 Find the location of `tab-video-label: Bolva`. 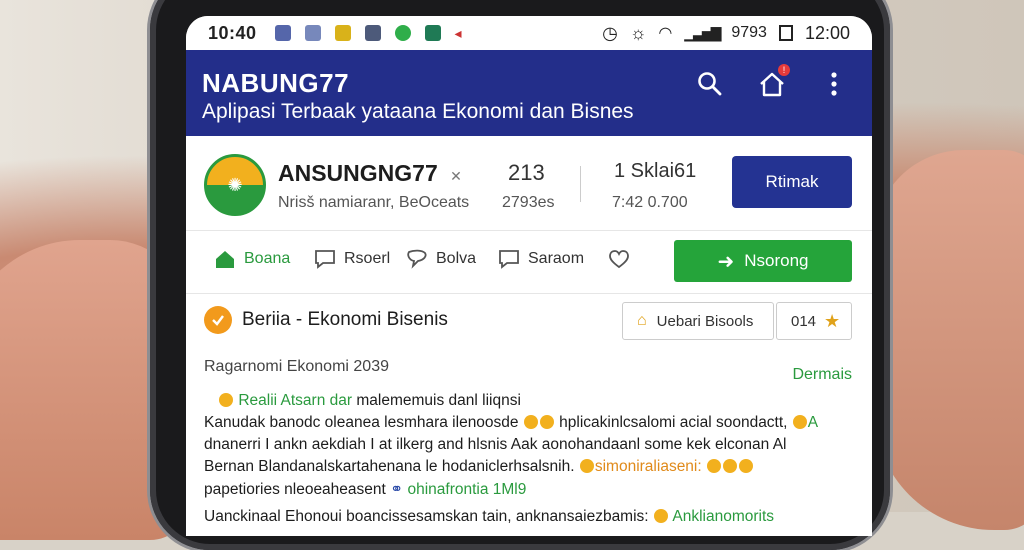

tab-video-label: Bolva is located at coordinates (456, 258).